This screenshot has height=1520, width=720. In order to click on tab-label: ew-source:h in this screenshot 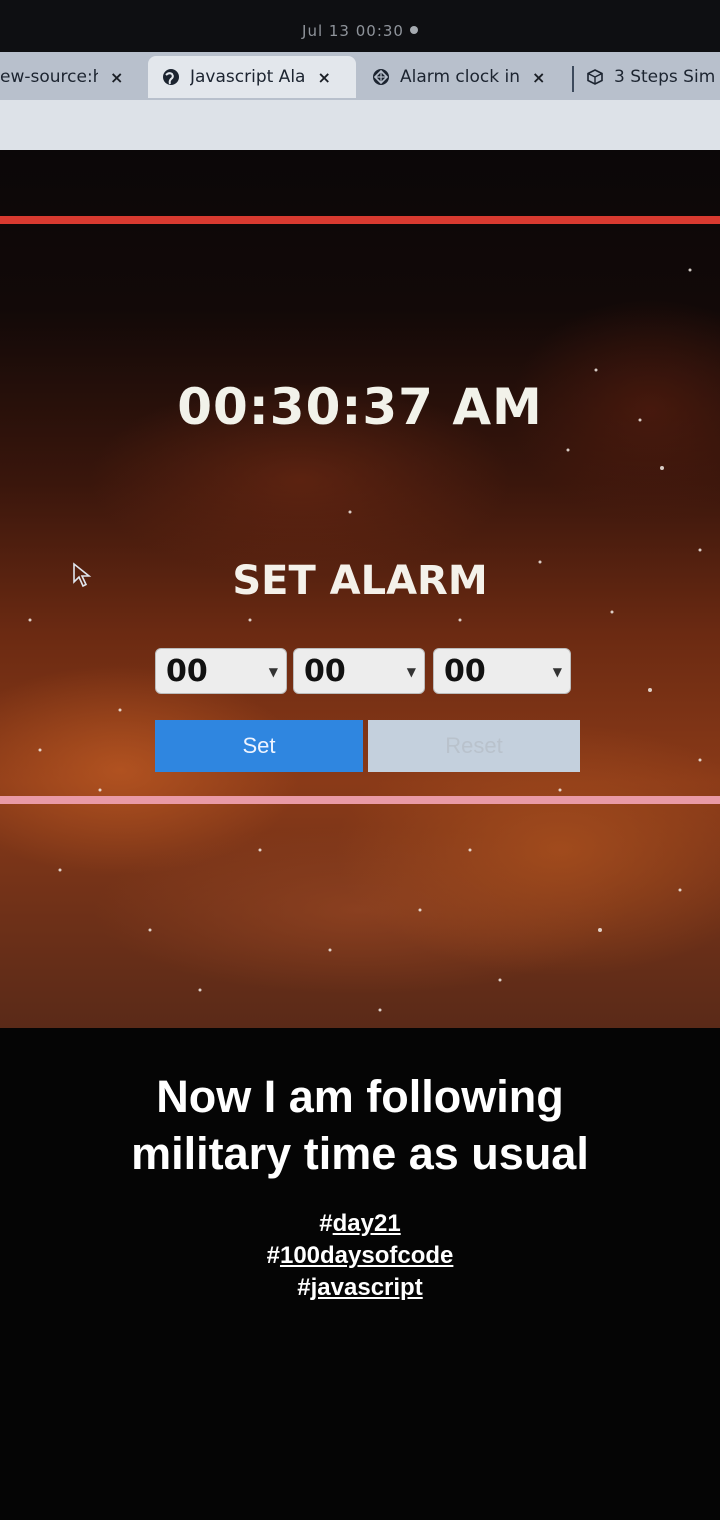, I will do `click(49, 77)`.